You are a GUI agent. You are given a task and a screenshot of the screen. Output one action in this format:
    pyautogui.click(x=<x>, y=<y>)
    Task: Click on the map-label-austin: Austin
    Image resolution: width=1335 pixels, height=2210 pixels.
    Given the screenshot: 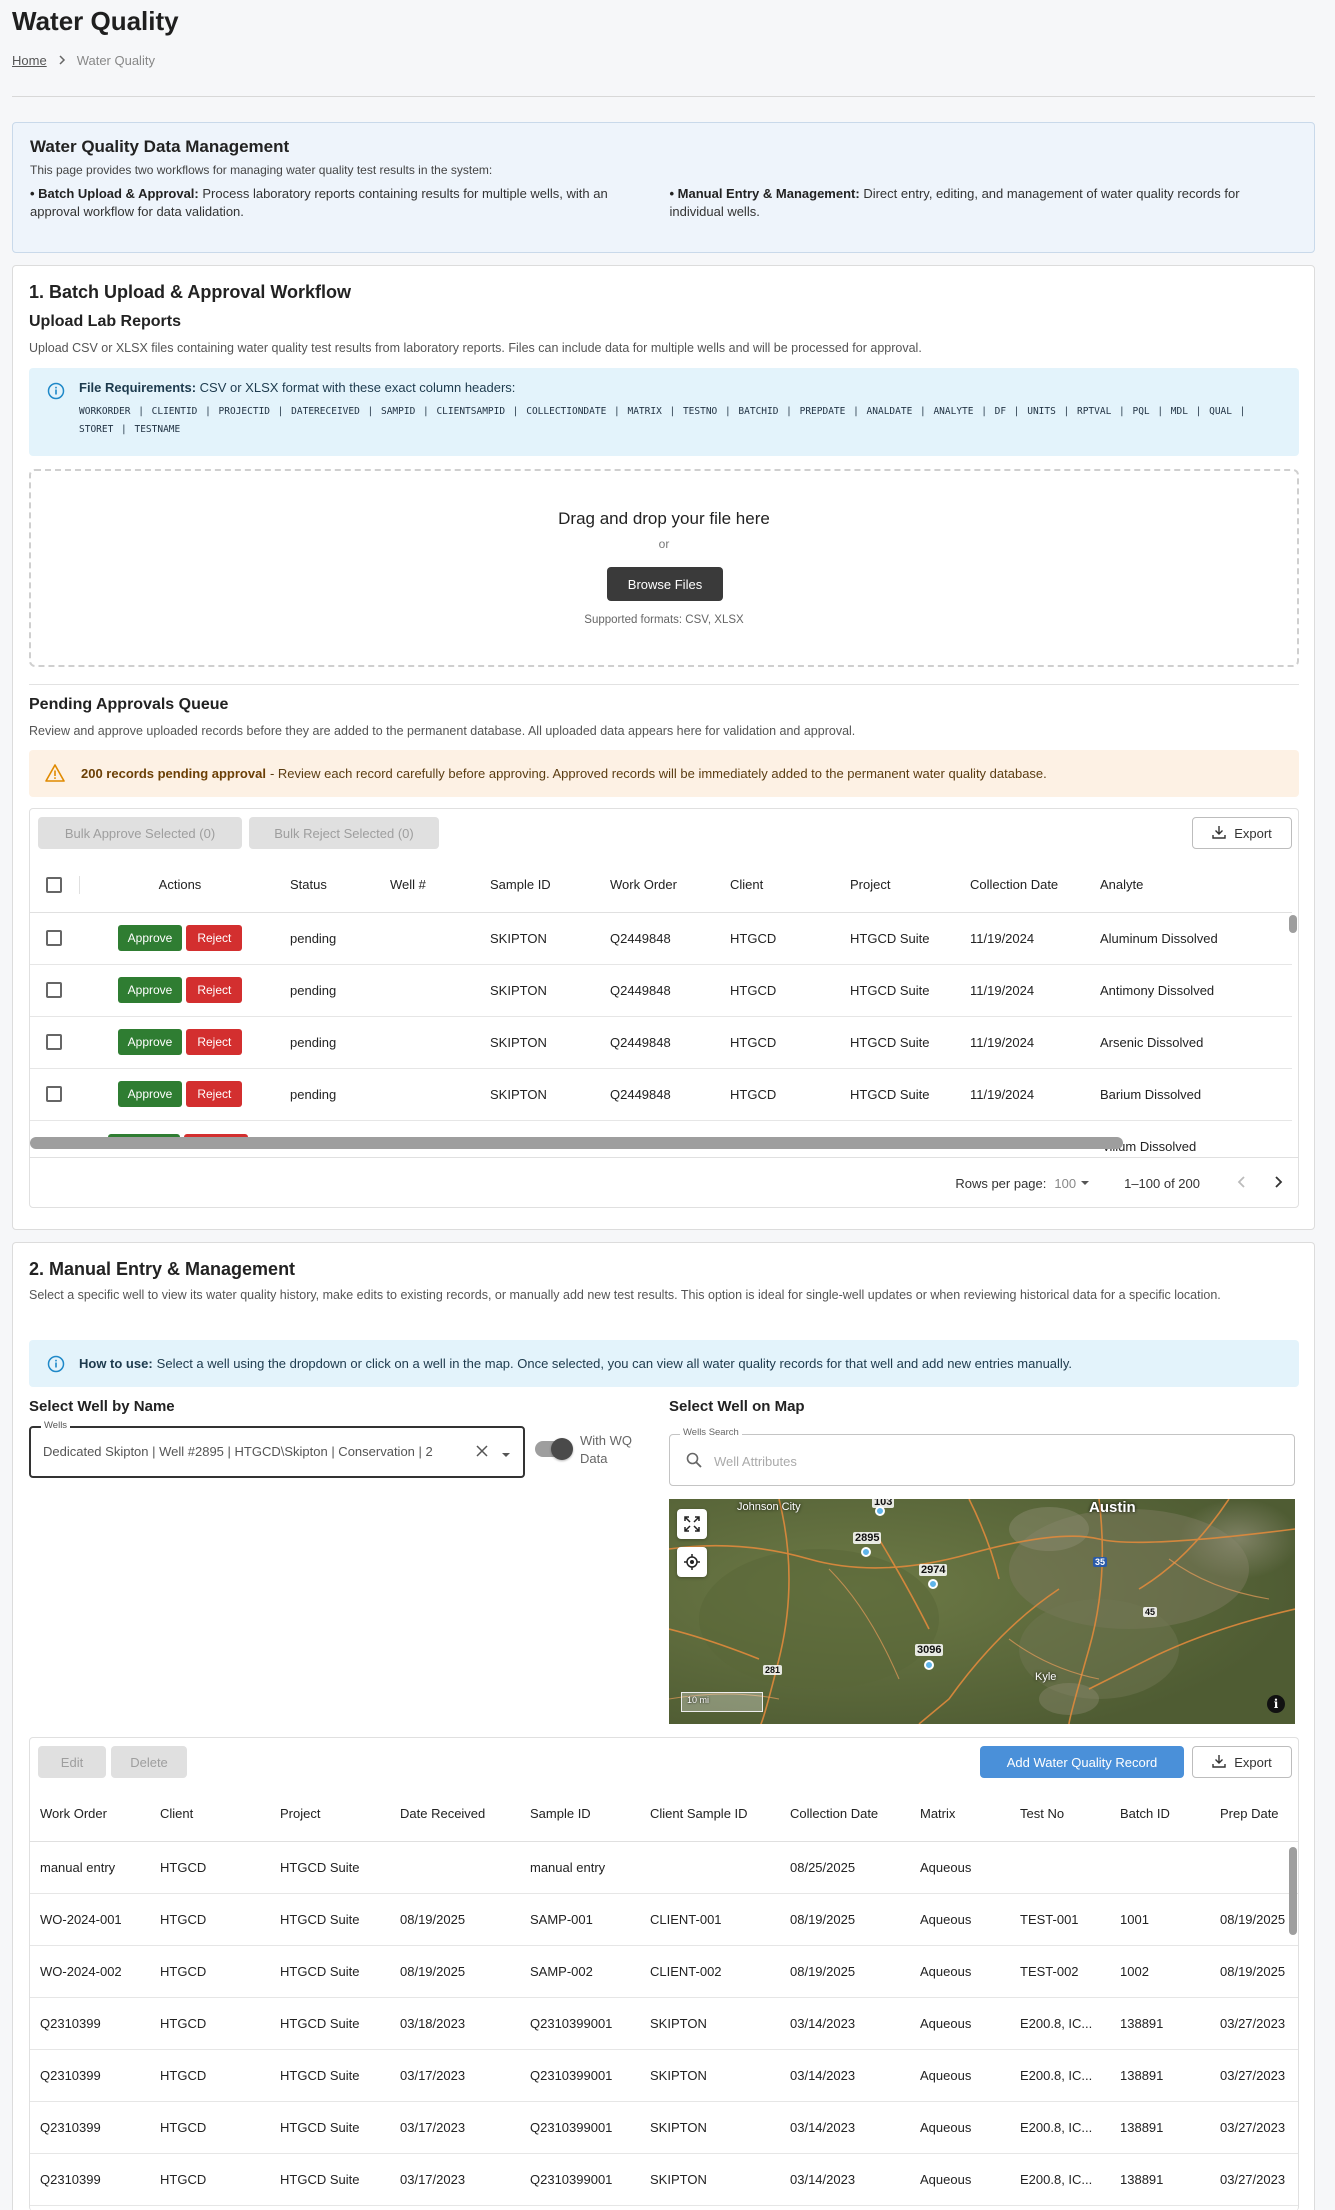 What is the action you would take?
    pyautogui.click(x=1112, y=1507)
    